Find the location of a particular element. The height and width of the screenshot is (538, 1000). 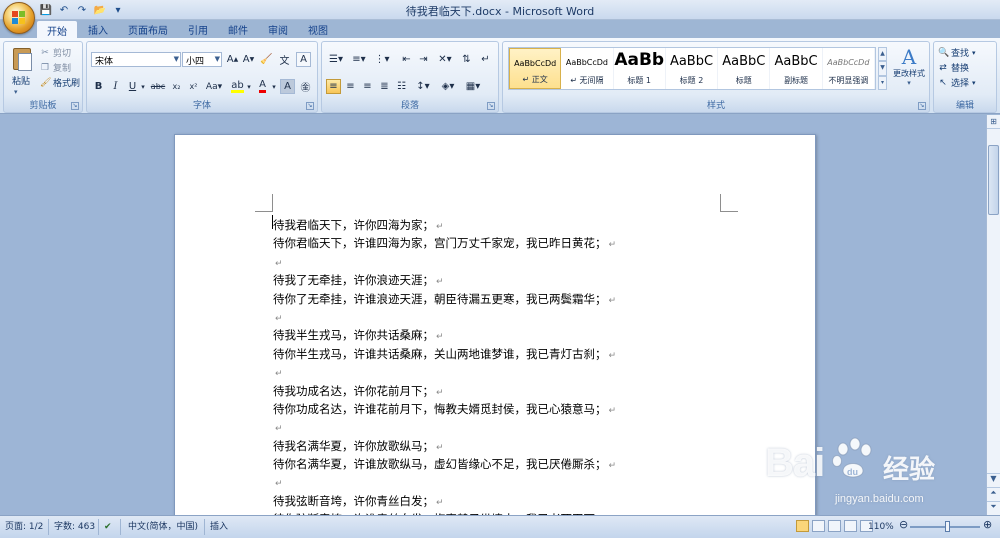

paste-button: 粘贴 is located at coordinates (21, 80).